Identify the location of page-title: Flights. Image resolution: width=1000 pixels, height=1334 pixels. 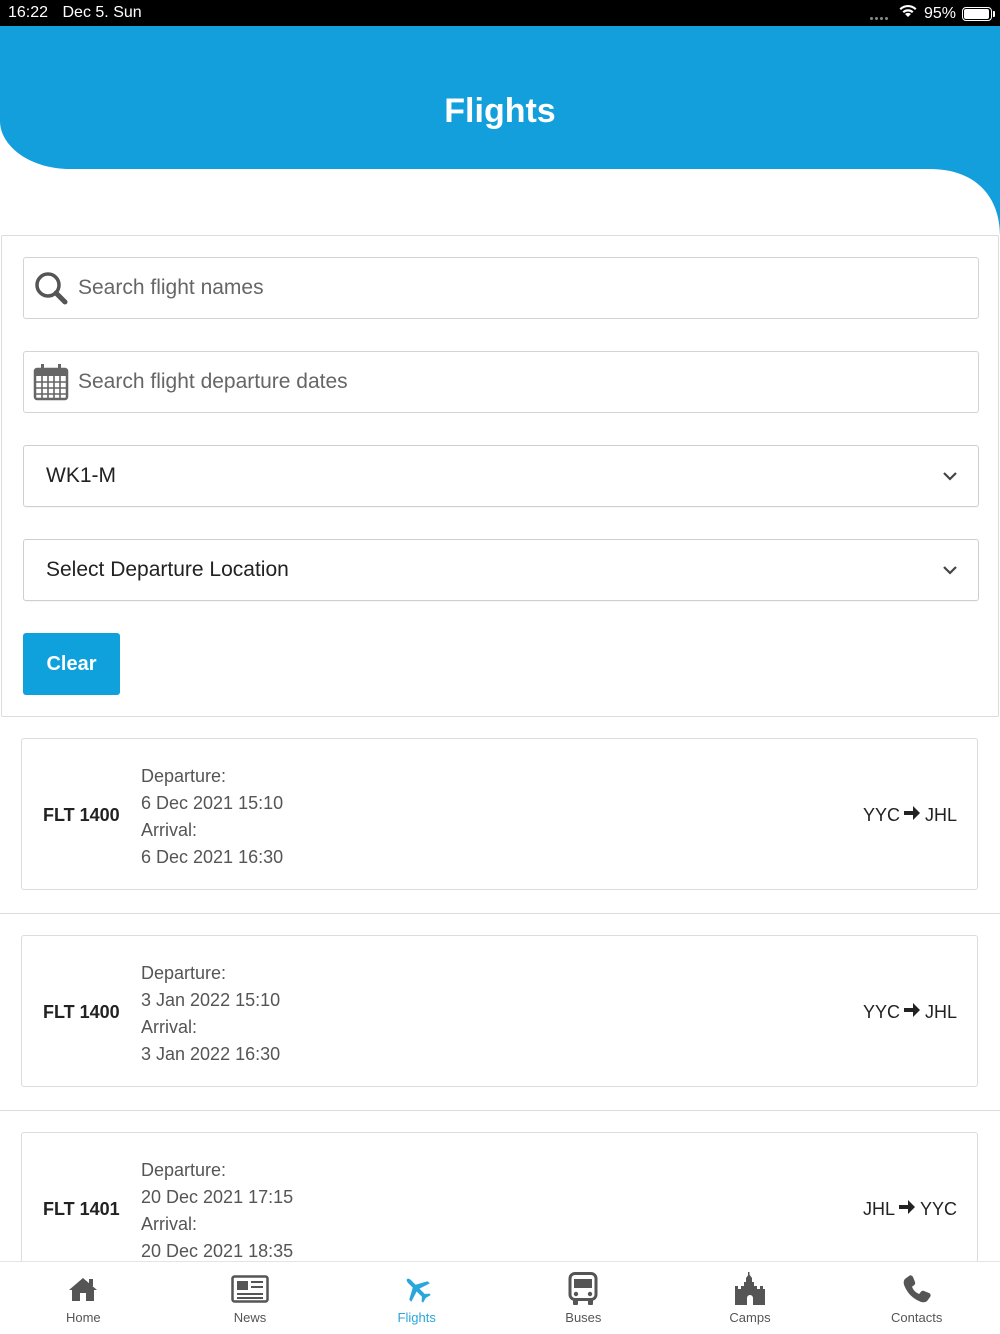
(500, 111).